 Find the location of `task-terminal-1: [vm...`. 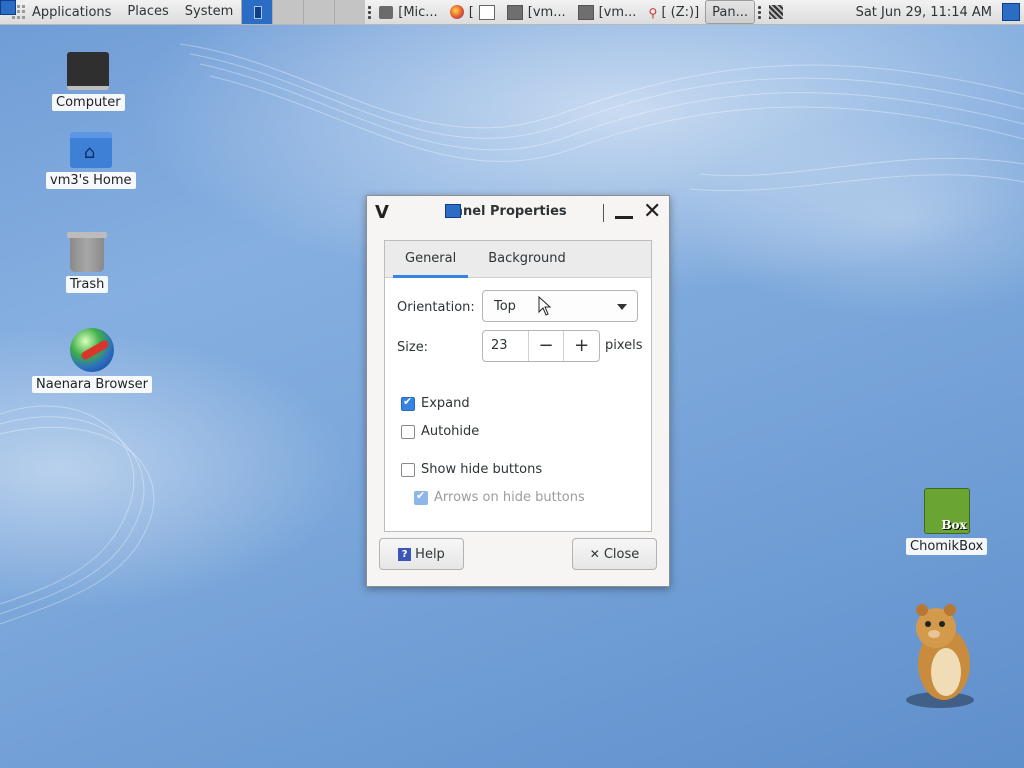

task-terminal-1: [vm... is located at coordinates (536, 12).